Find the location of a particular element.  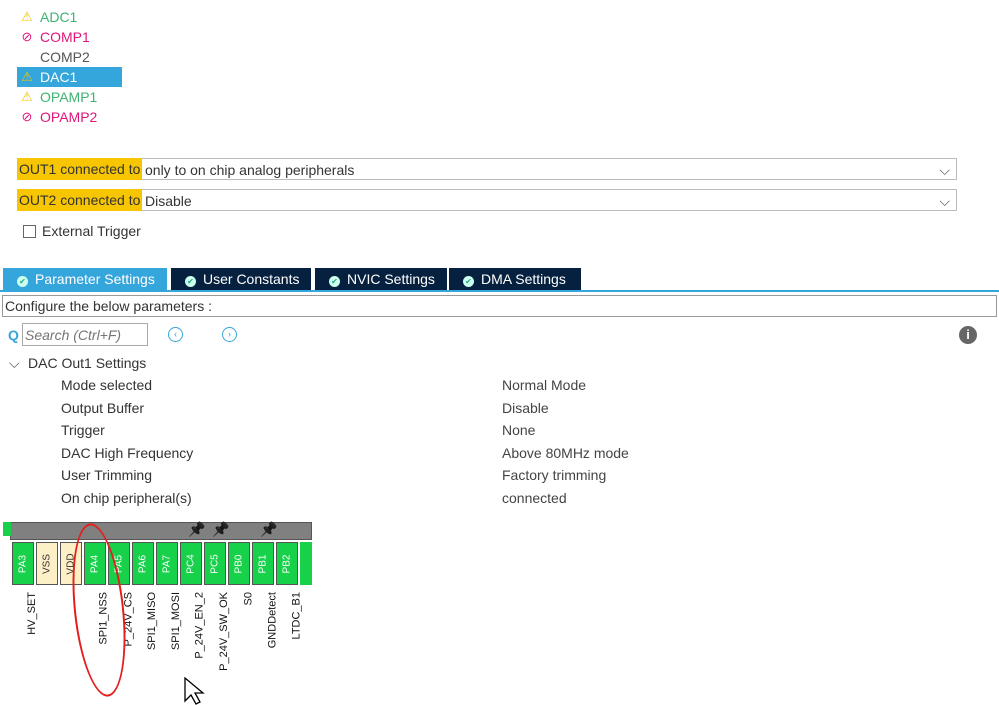

mouse-cursor-icon is located at coordinates (194, 691).